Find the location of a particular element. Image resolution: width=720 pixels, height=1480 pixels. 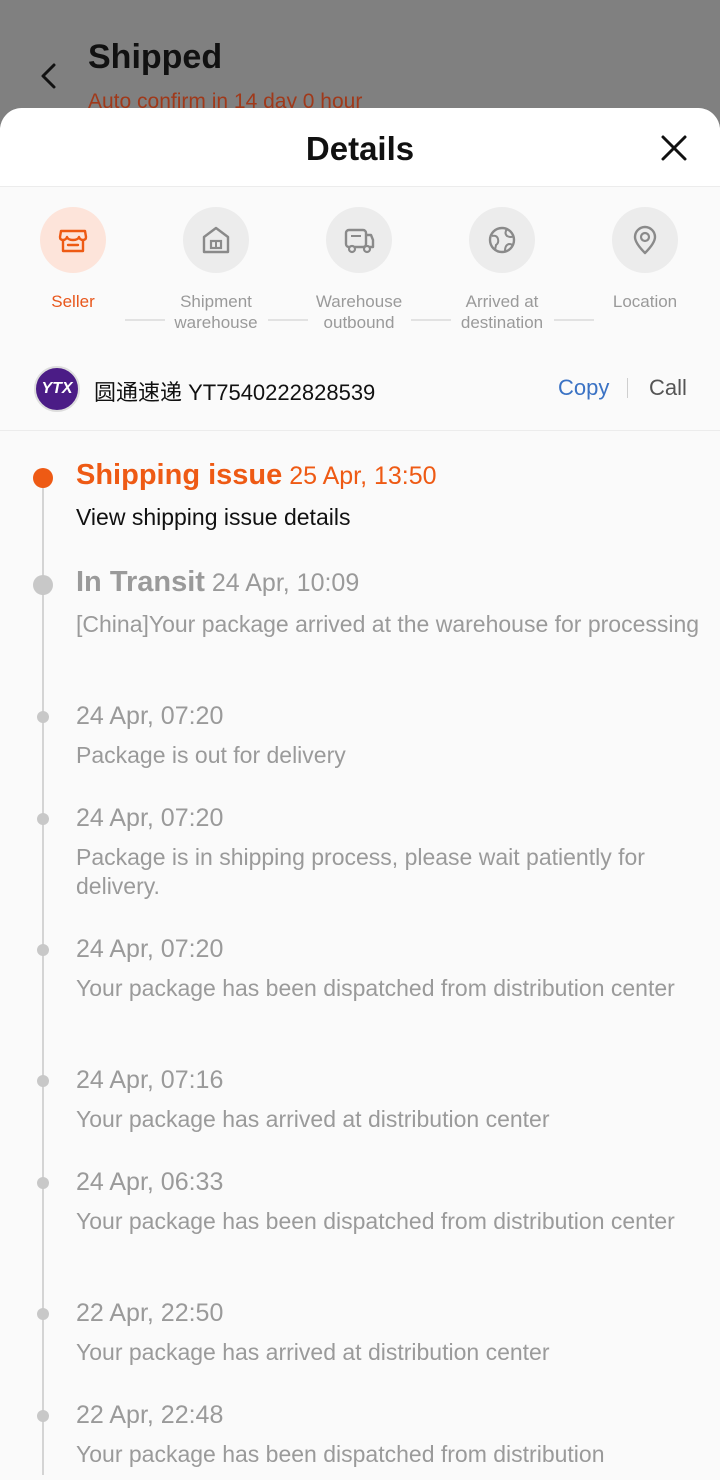

step-warehouse-outbound: Warehouse outbound is located at coordinates (359, 270).